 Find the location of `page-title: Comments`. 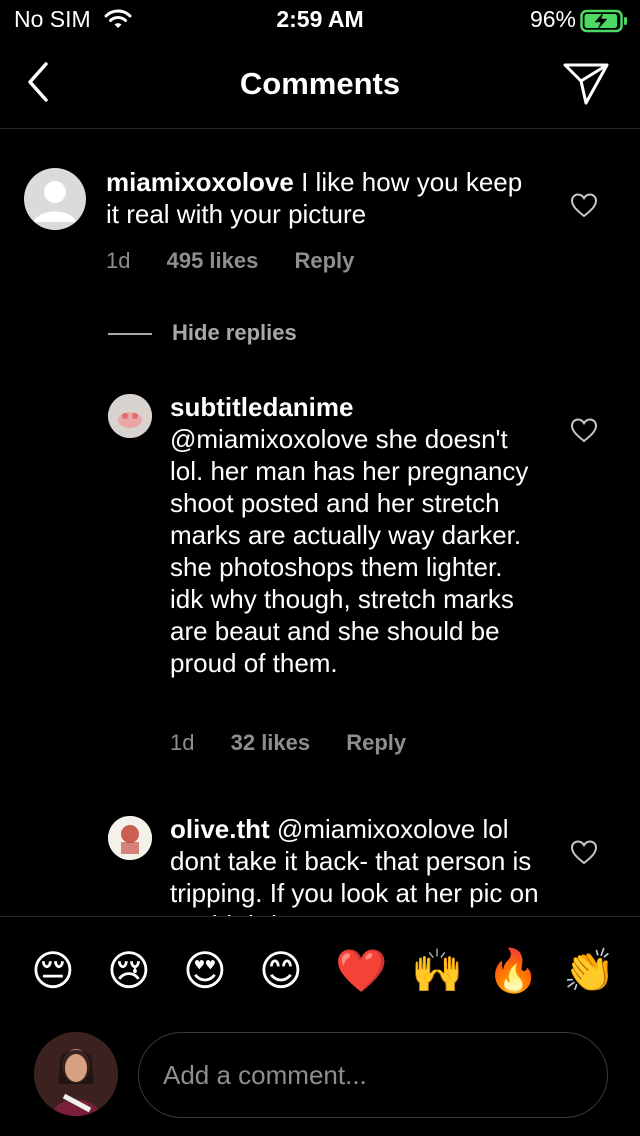

page-title: Comments is located at coordinates (320, 83).